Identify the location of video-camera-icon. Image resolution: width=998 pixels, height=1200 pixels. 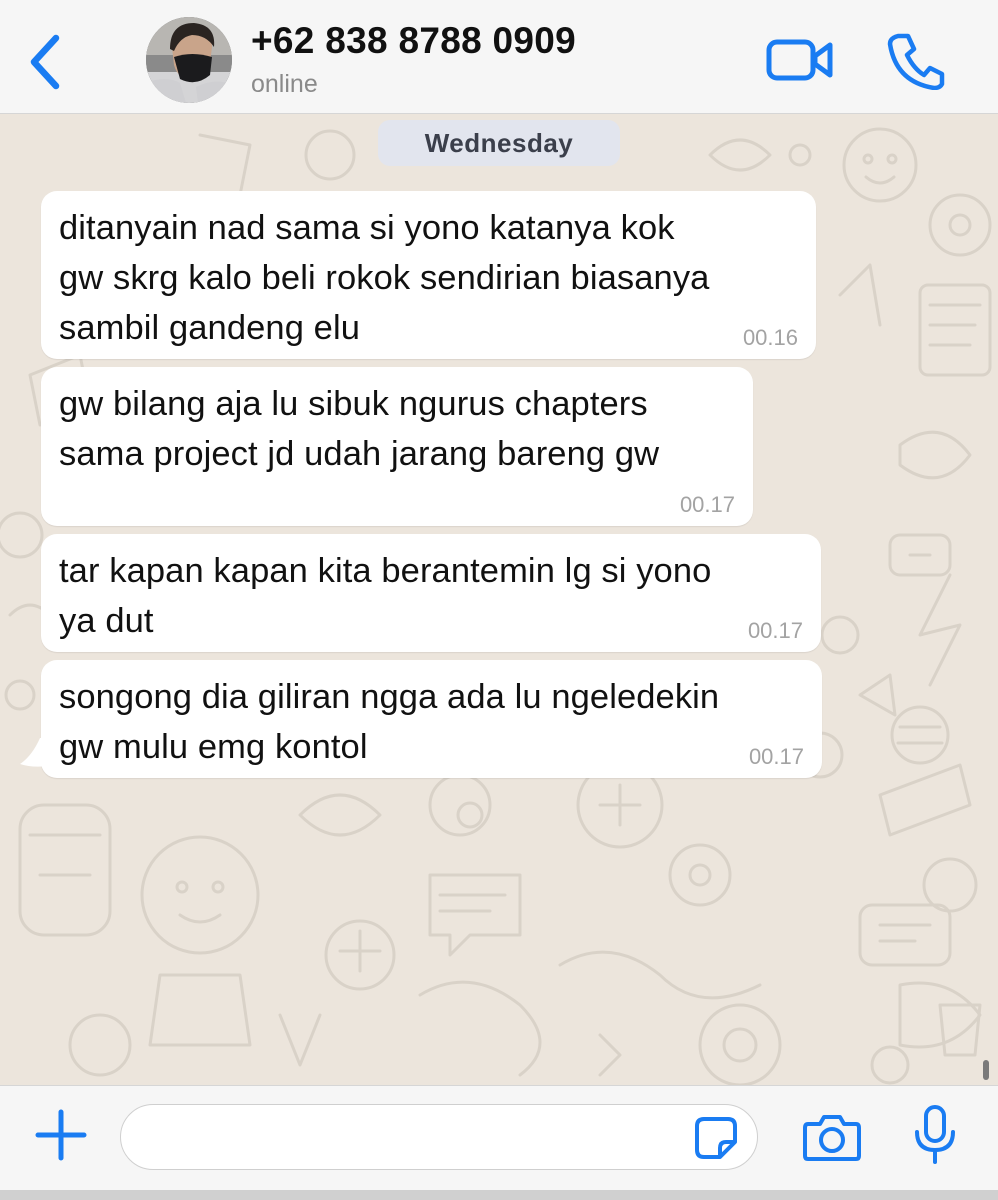
(799, 60).